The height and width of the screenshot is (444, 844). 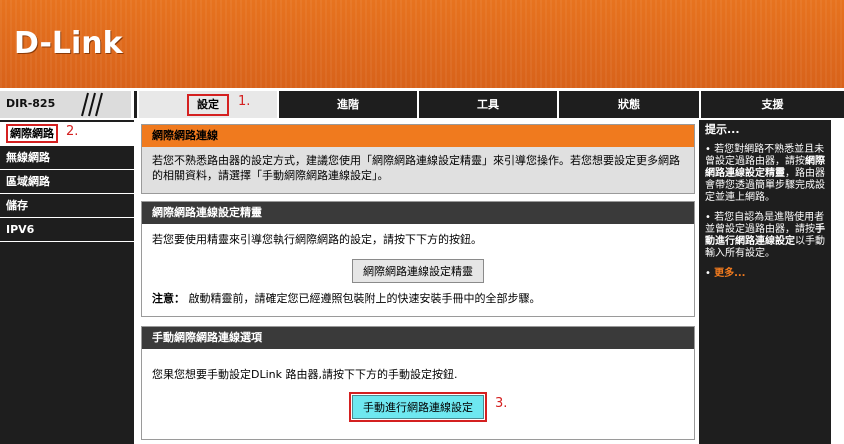 What do you see at coordinates (347, 104) in the screenshot?
I see `tab-advanced: 進階` at bounding box center [347, 104].